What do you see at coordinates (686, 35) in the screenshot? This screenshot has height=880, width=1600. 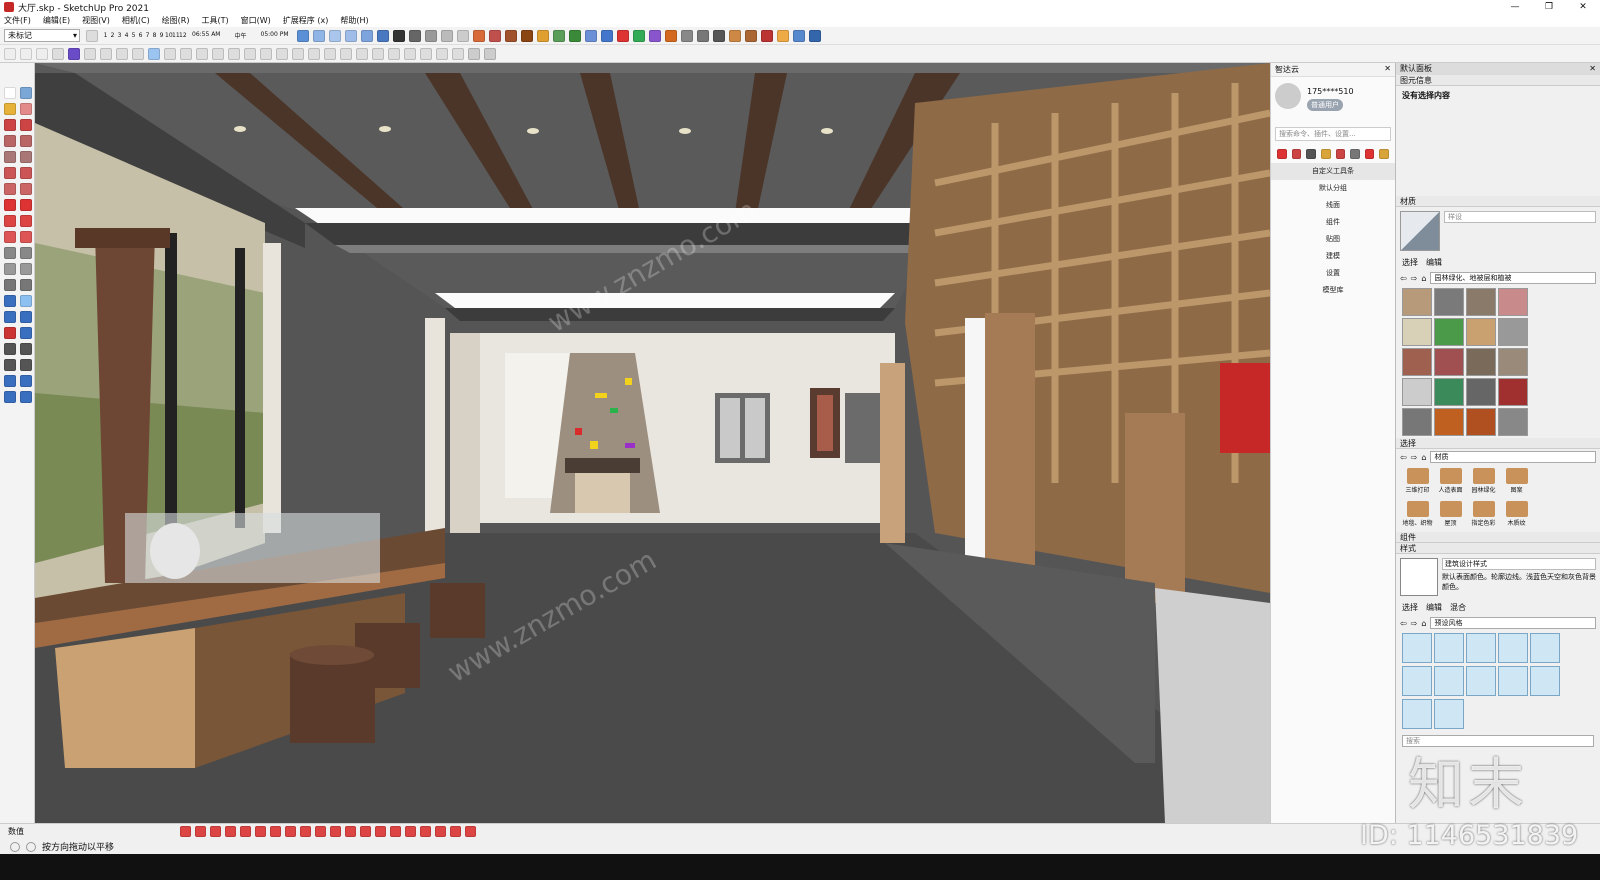 I see `pen-icon` at bounding box center [686, 35].